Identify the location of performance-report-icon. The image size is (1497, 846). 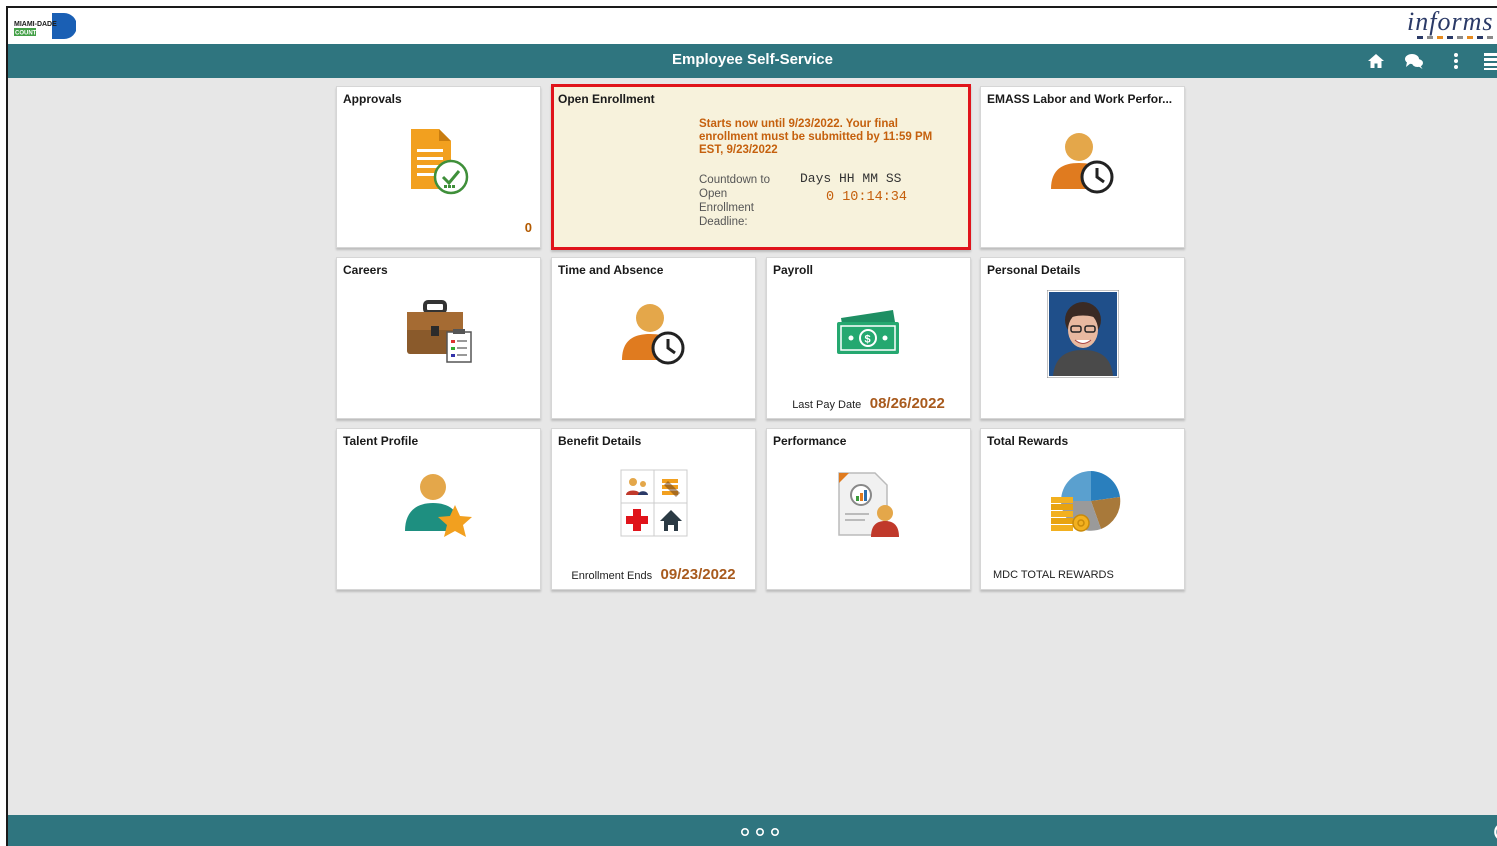
(868, 504).